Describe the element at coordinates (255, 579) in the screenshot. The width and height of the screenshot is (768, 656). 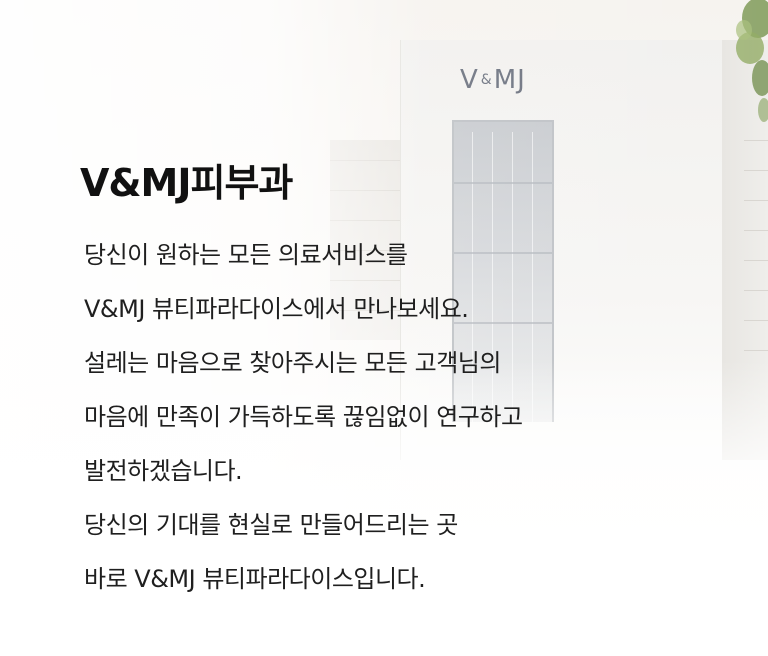
I see `description-line: 바로 V&MJ 뷰티파라다이스입니다.` at that location.